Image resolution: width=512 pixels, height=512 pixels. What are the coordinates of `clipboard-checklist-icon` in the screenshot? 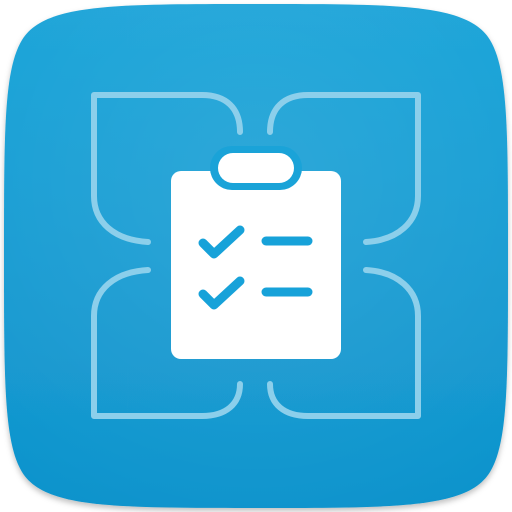 It's located at (256, 252).